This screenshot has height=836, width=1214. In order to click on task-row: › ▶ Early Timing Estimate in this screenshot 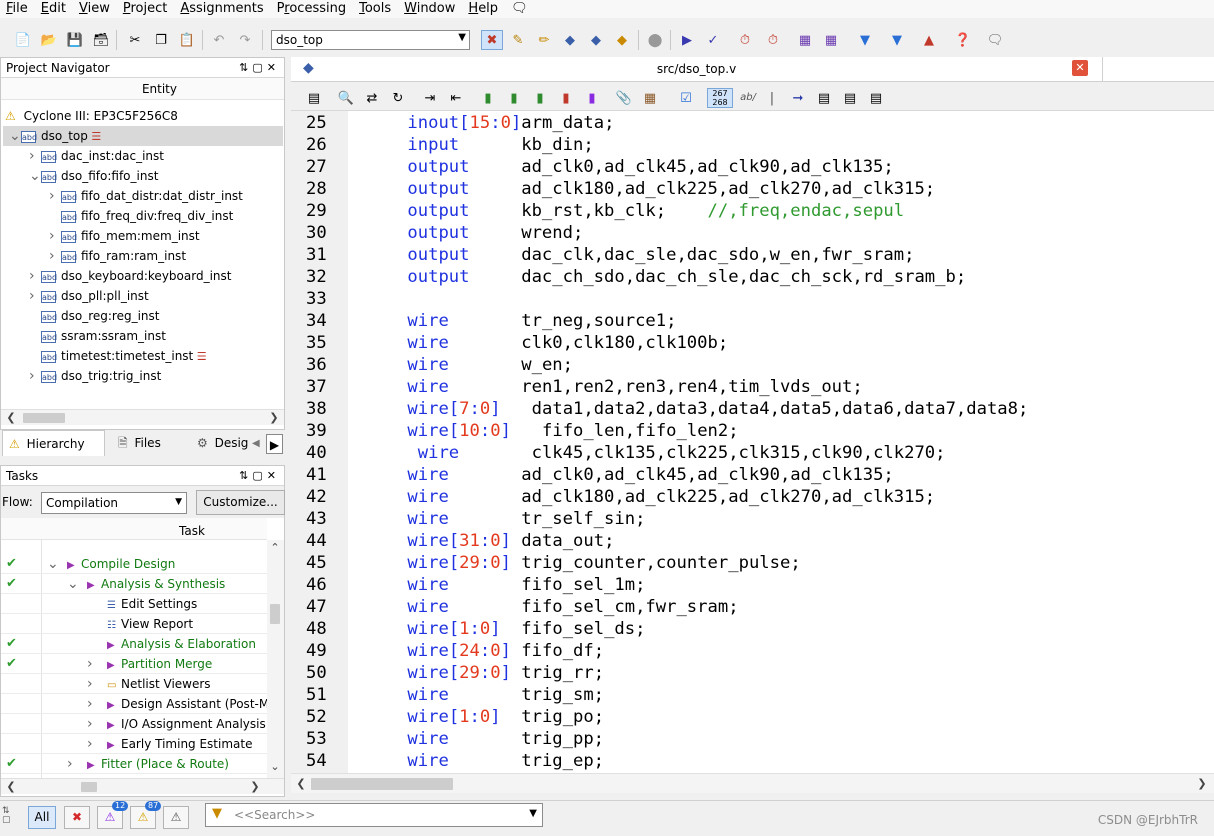, I will do `click(134, 744)`.